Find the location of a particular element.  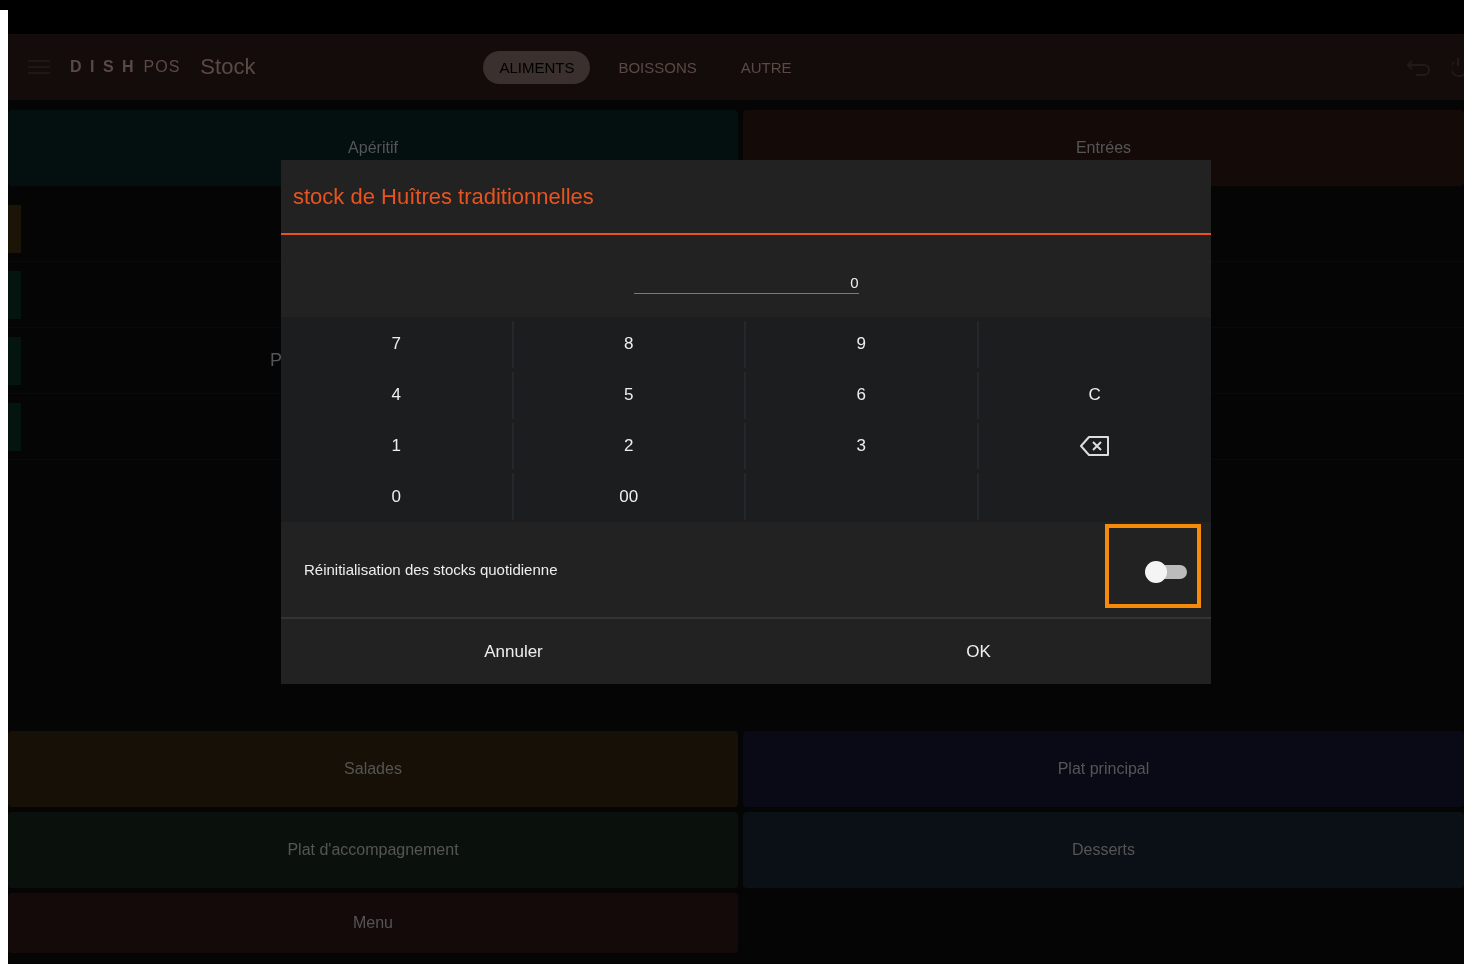

keypad-key: 7 is located at coordinates (397, 344).